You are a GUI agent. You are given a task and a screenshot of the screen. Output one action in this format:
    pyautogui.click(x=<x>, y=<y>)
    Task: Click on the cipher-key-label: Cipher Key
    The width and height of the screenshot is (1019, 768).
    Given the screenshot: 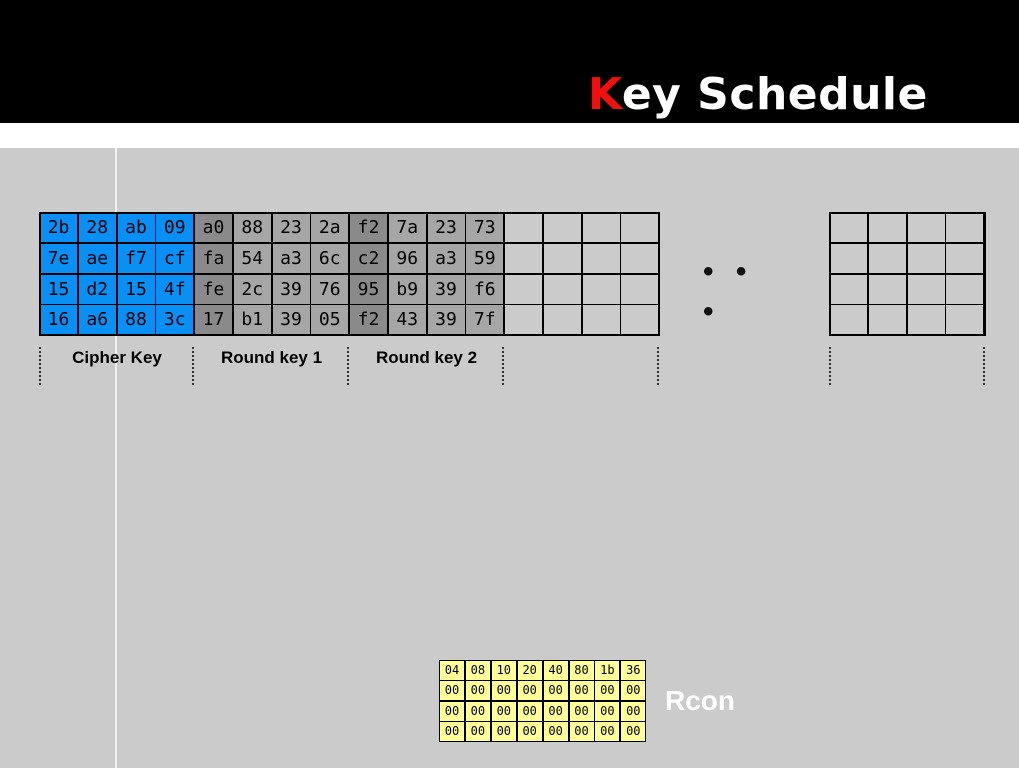 What is the action you would take?
    pyautogui.click(x=117, y=357)
    